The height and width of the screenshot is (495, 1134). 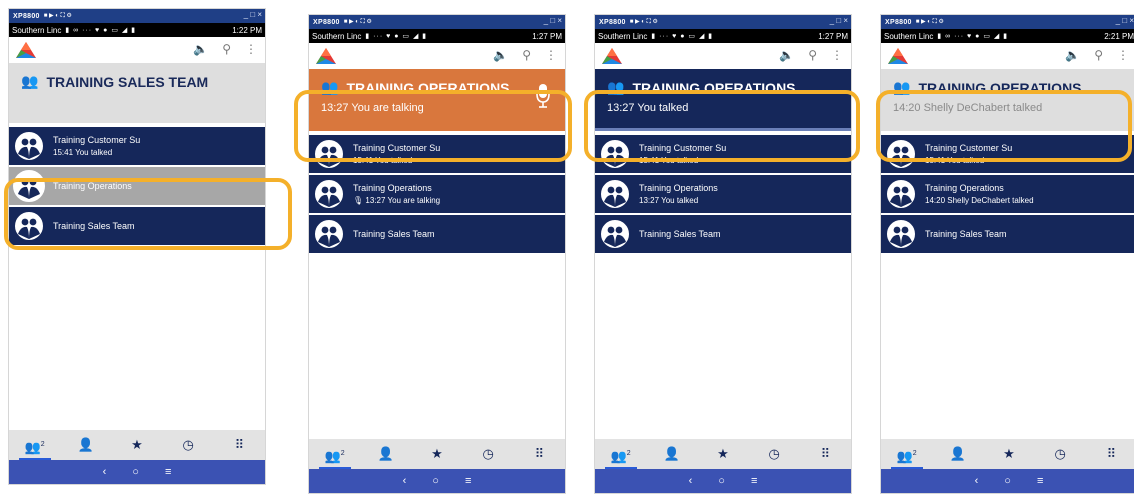 What do you see at coordinates (723, 100) in the screenshot?
I see `group-header-active: 👥 TRAINING OPERATIONS 13:27 You talked` at bounding box center [723, 100].